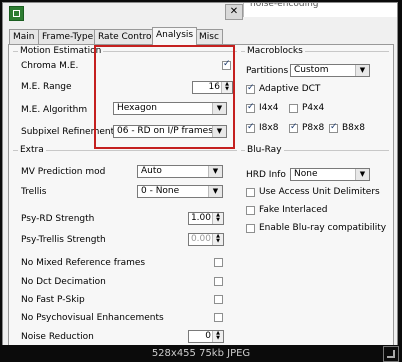  What do you see at coordinates (264, 150) in the screenshot?
I see `bluray-title: Blu-Ray` at bounding box center [264, 150].